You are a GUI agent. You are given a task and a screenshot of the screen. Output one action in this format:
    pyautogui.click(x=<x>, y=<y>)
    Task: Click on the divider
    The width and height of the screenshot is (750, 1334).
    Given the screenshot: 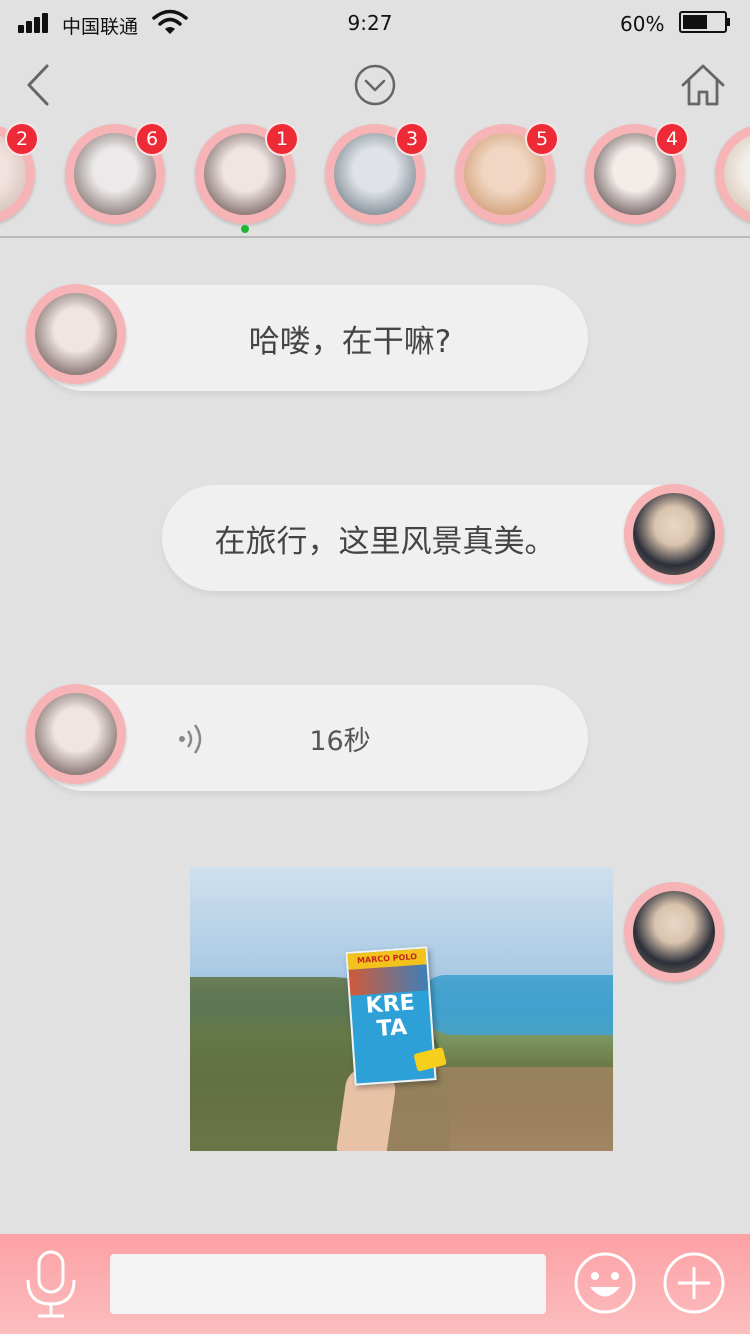 What is the action you would take?
    pyautogui.click(x=375, y=237)
    